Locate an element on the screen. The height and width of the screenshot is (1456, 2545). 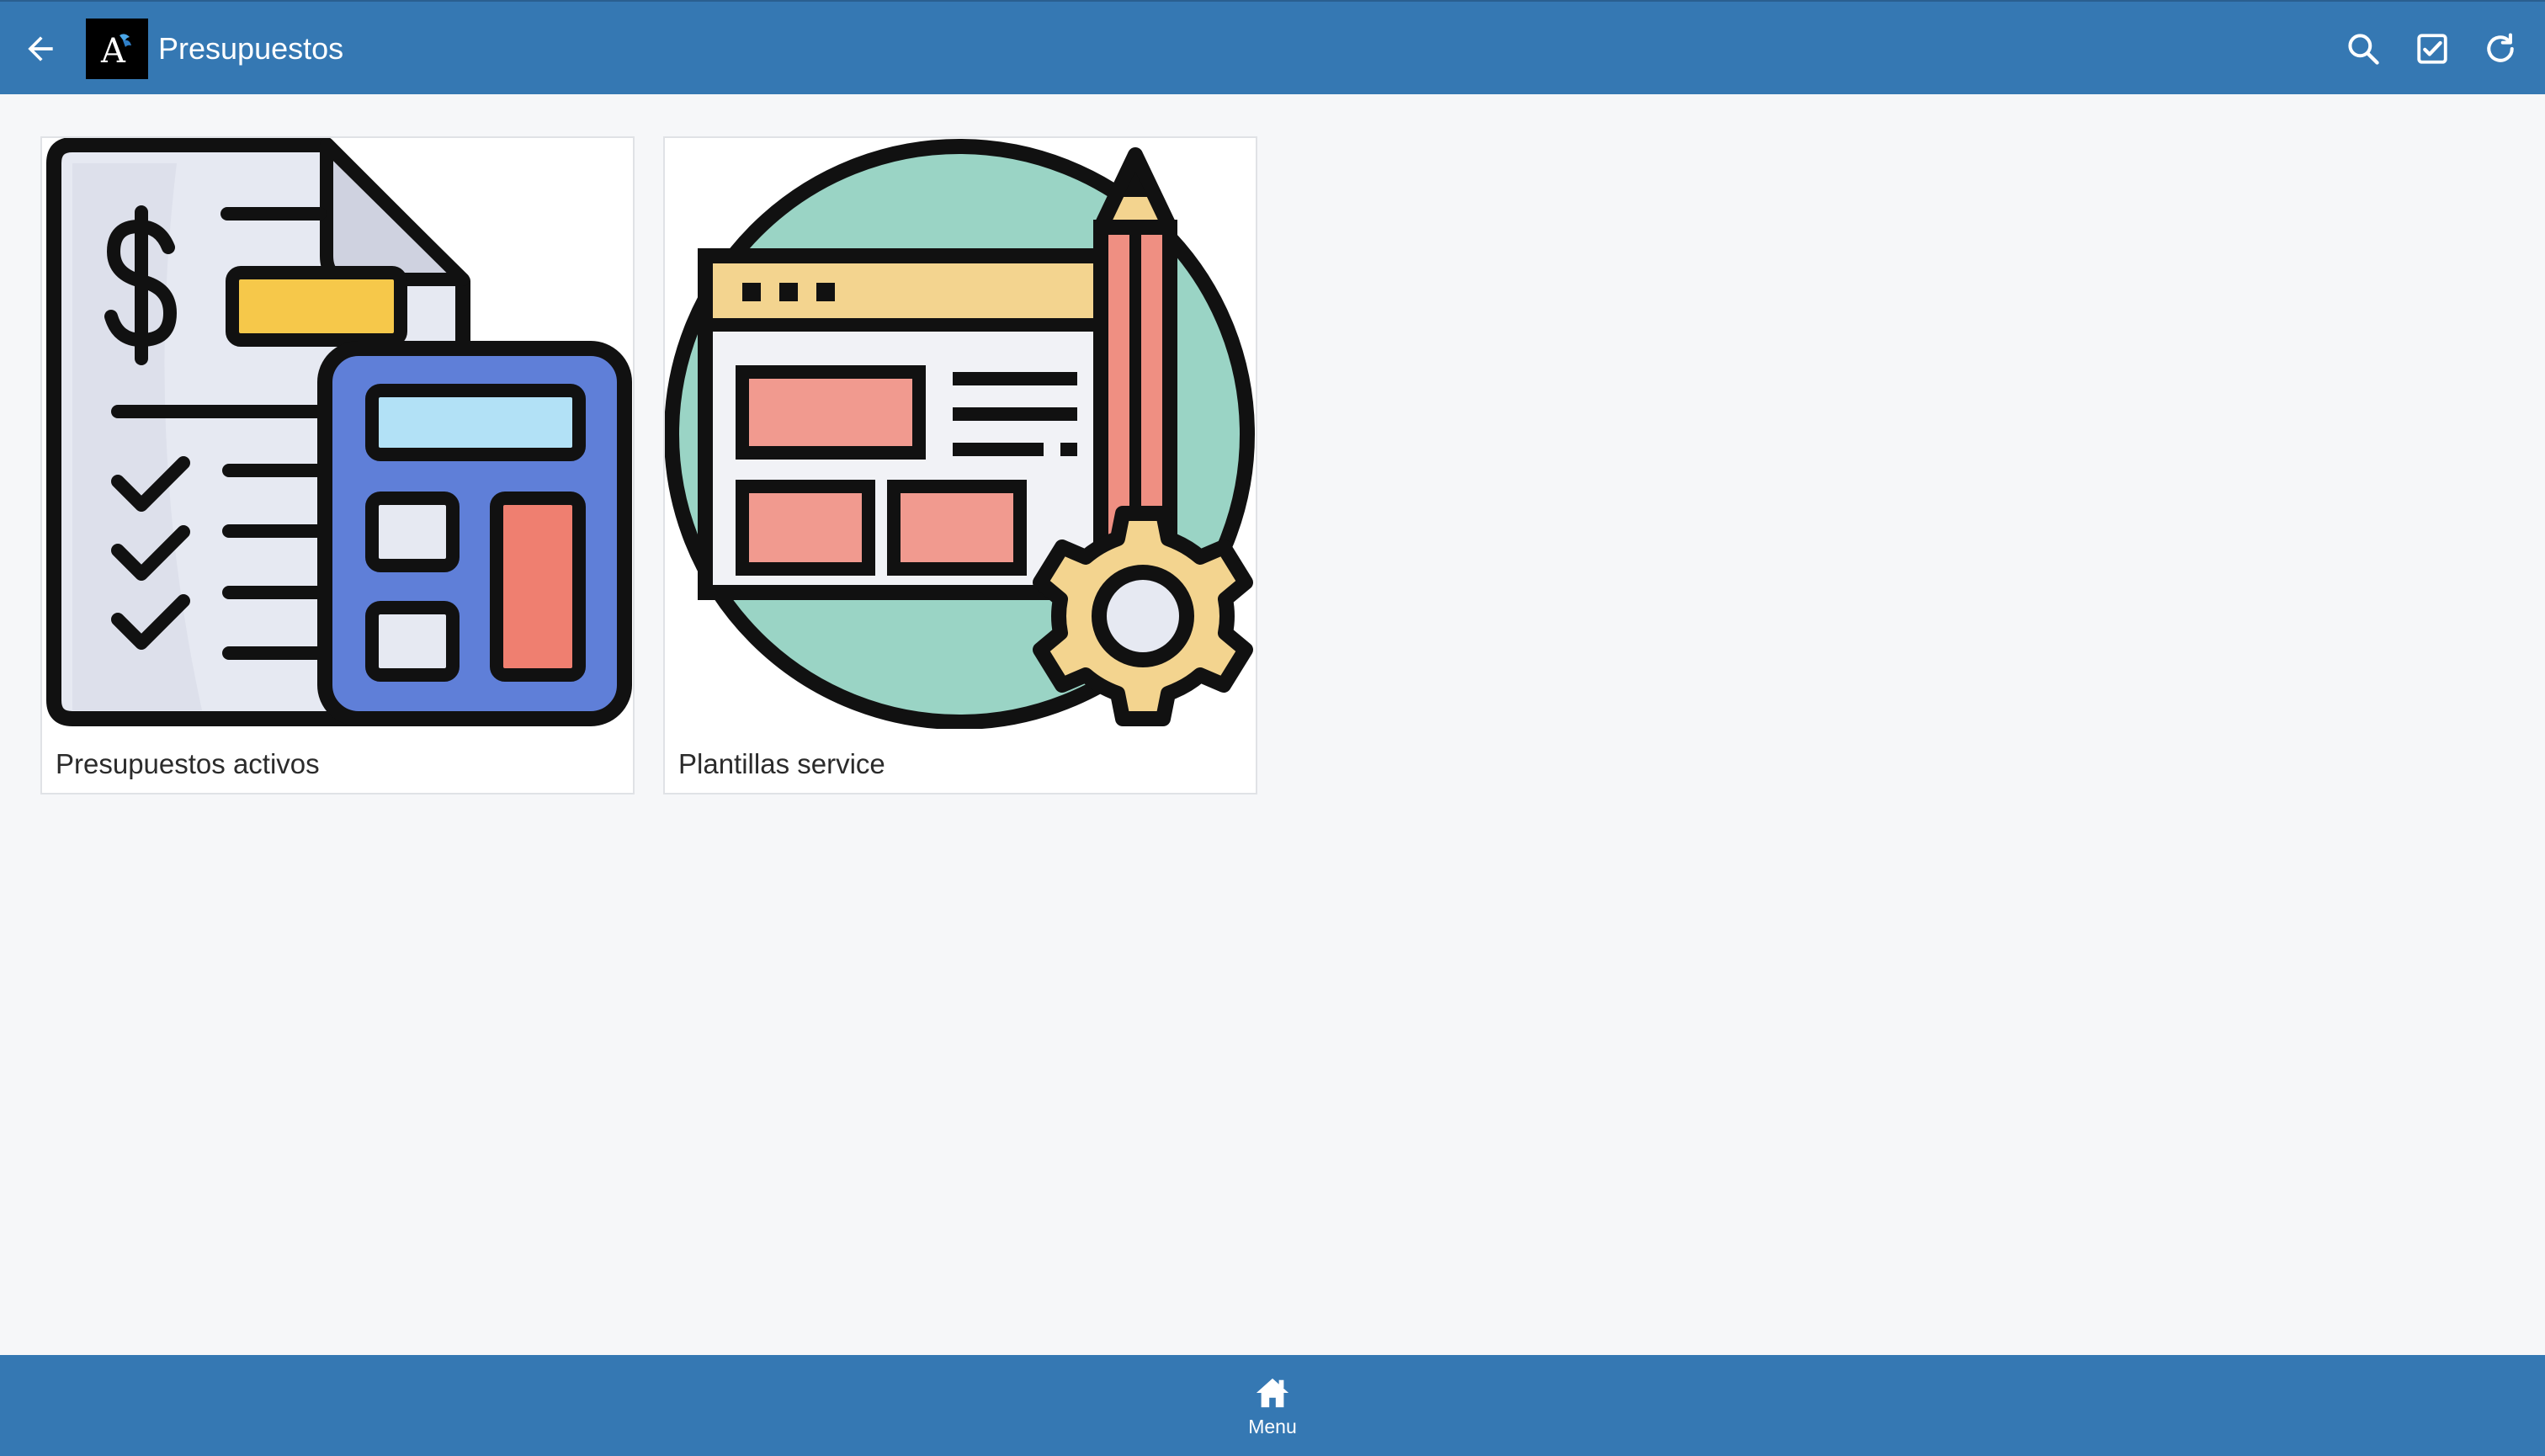
card-plantillas-service: Plantillas service is located at coordinates (960, 465).